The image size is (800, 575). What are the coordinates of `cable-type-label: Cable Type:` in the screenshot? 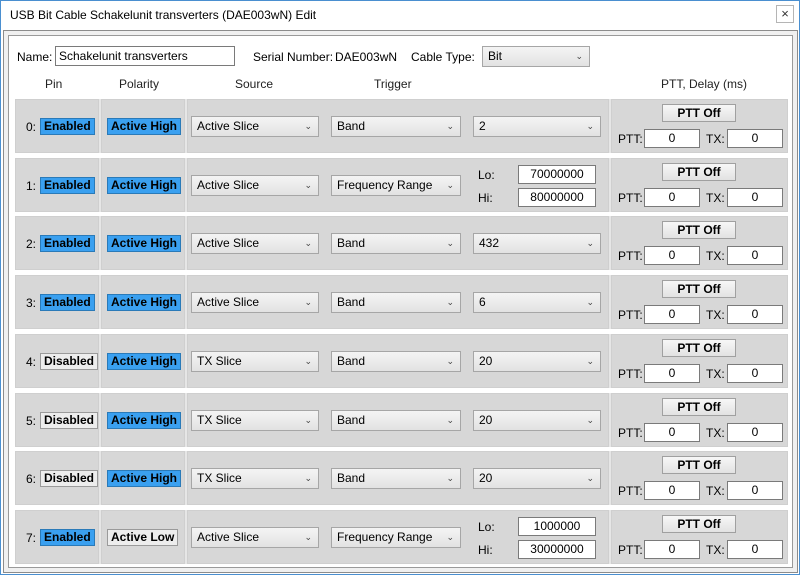 It's located at (443, 57).